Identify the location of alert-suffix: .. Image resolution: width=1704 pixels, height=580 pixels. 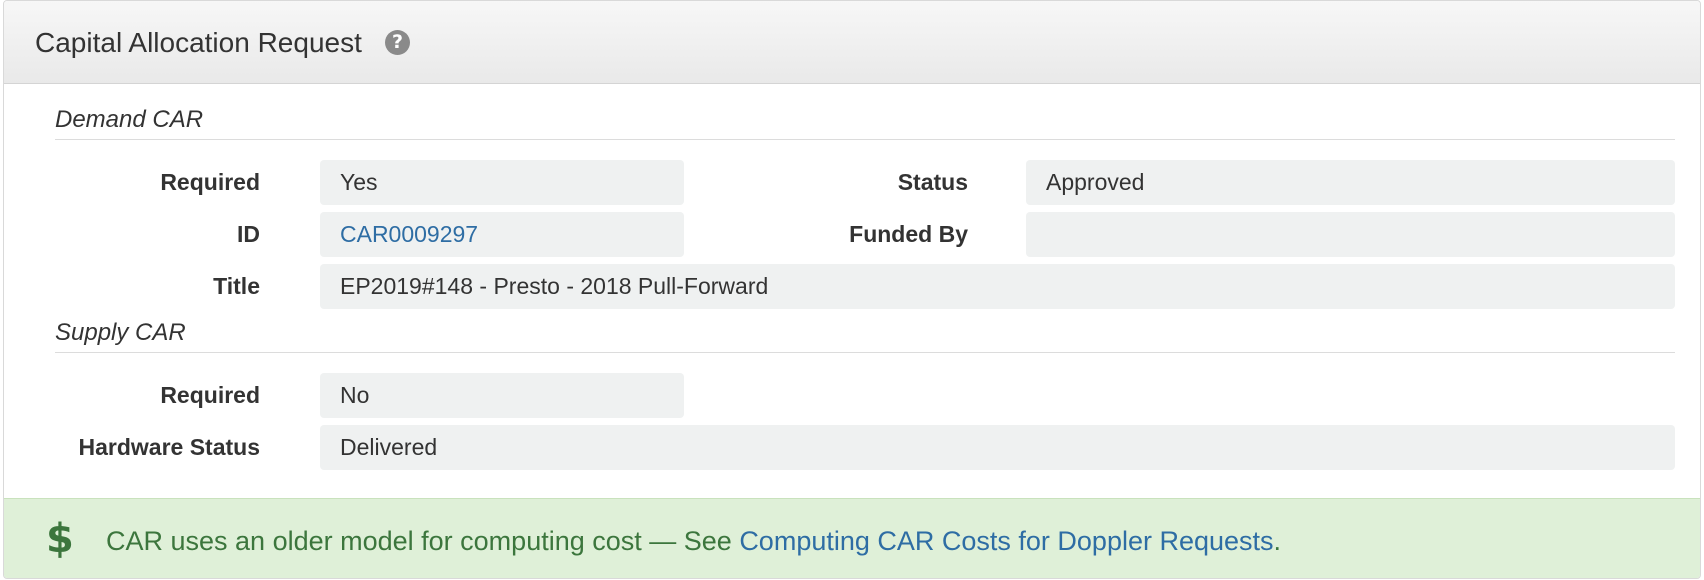
(1277, 541).